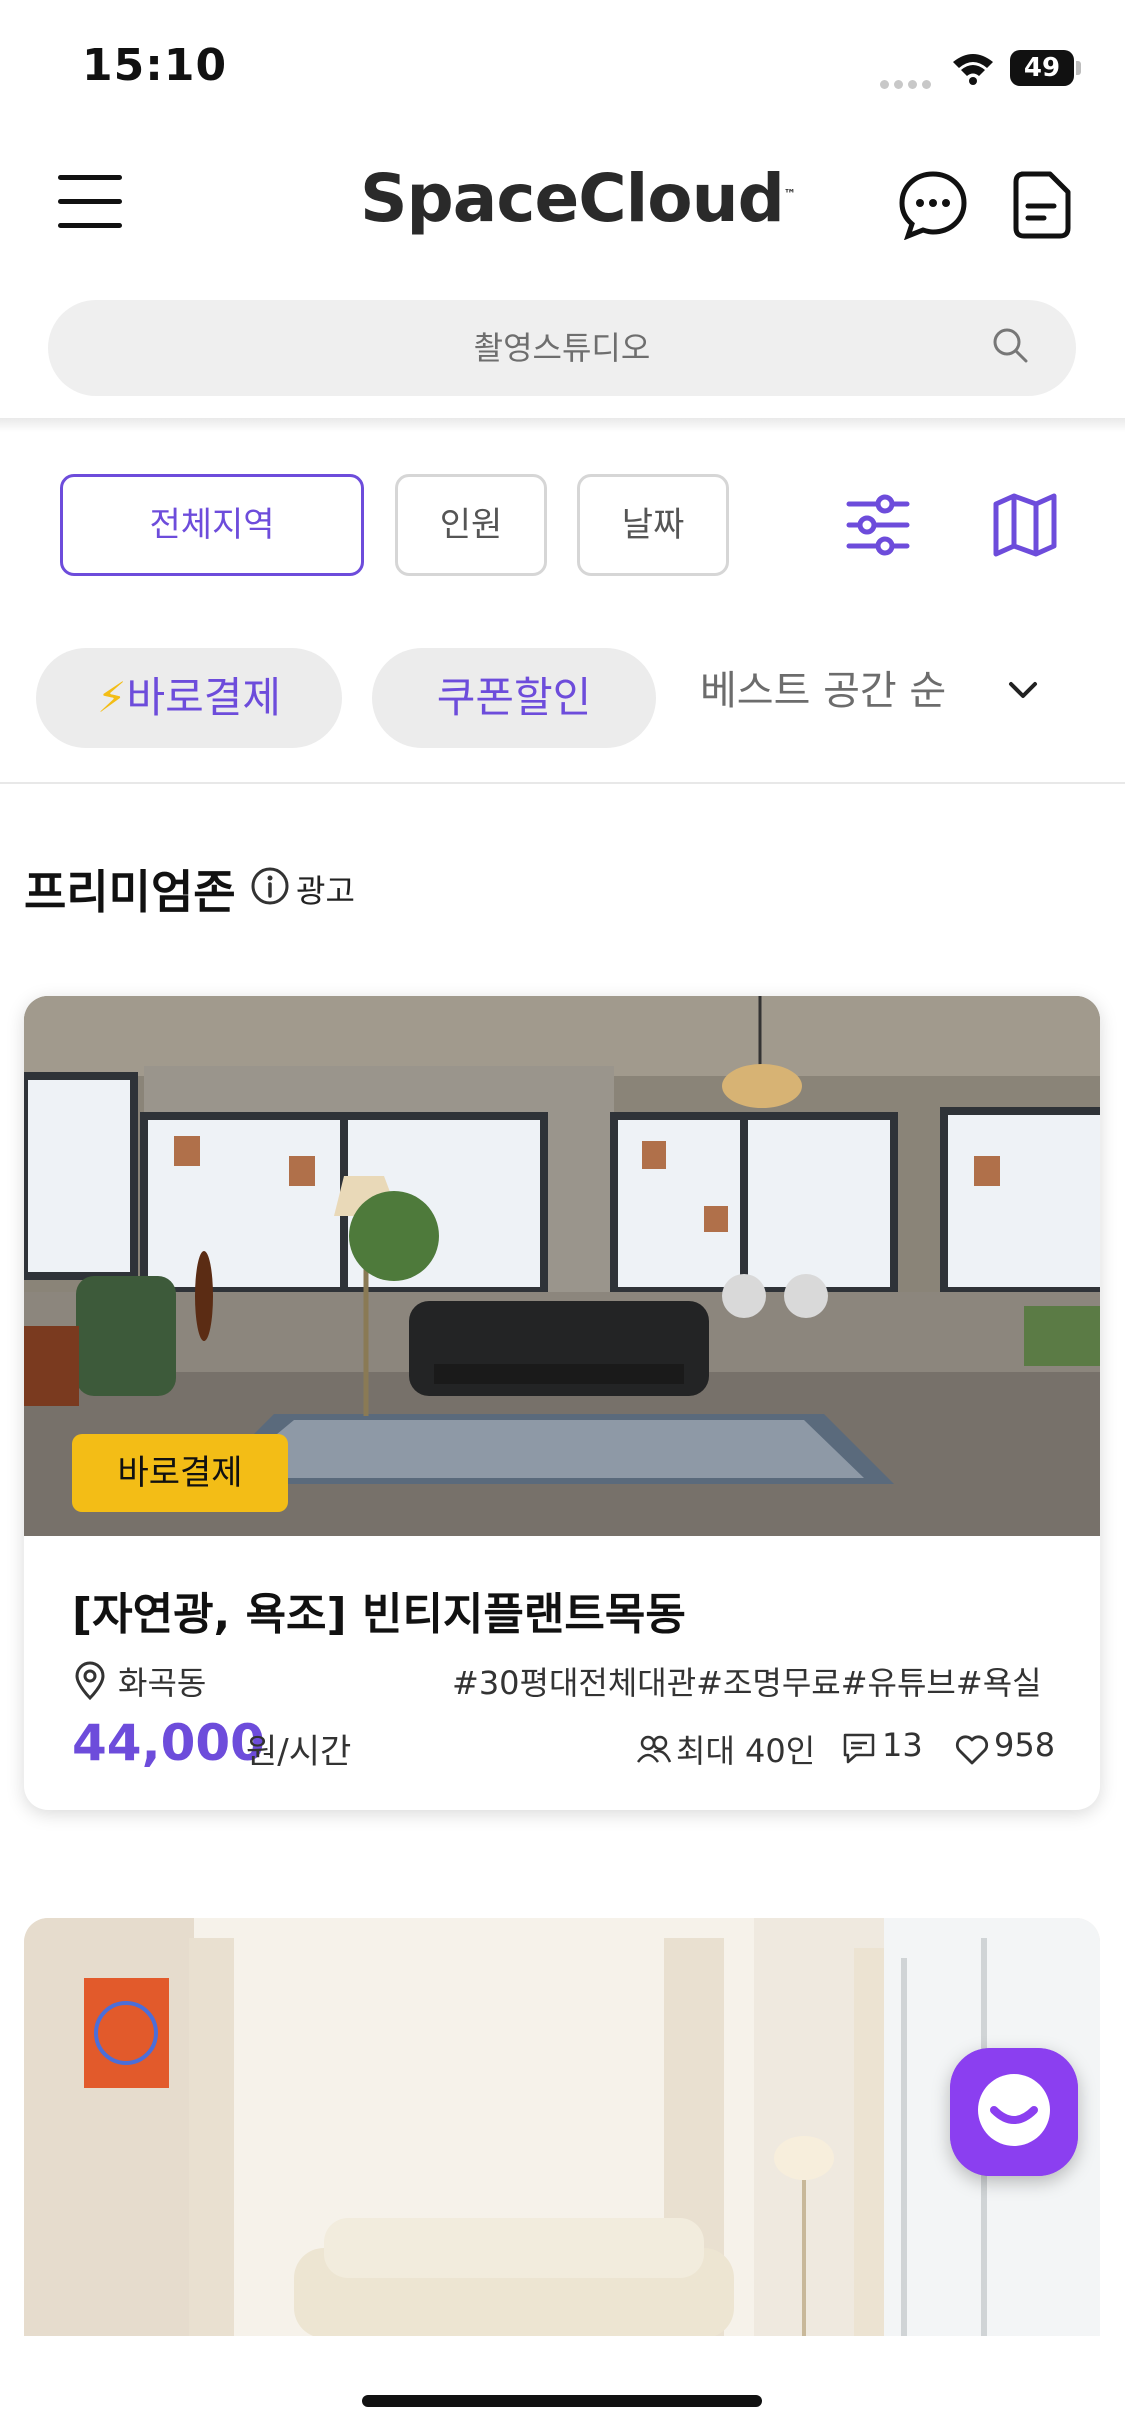 The width and height of the screenshot is (1125, 2436). Describe the element at coordinates (1042, 68) in the screenshot. I see `battery-indicator: 49` at that location.